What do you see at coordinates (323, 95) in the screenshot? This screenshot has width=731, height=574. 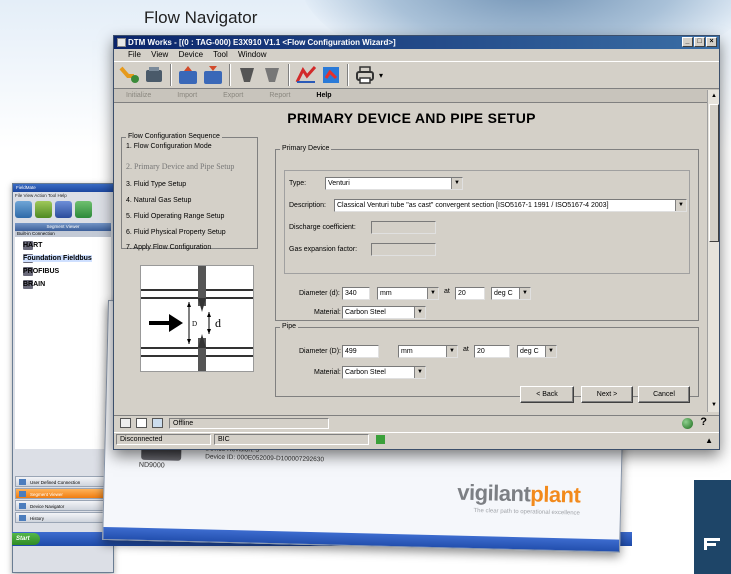 I see `wizard-menu-help: Help` at bounding box center [323, 95].